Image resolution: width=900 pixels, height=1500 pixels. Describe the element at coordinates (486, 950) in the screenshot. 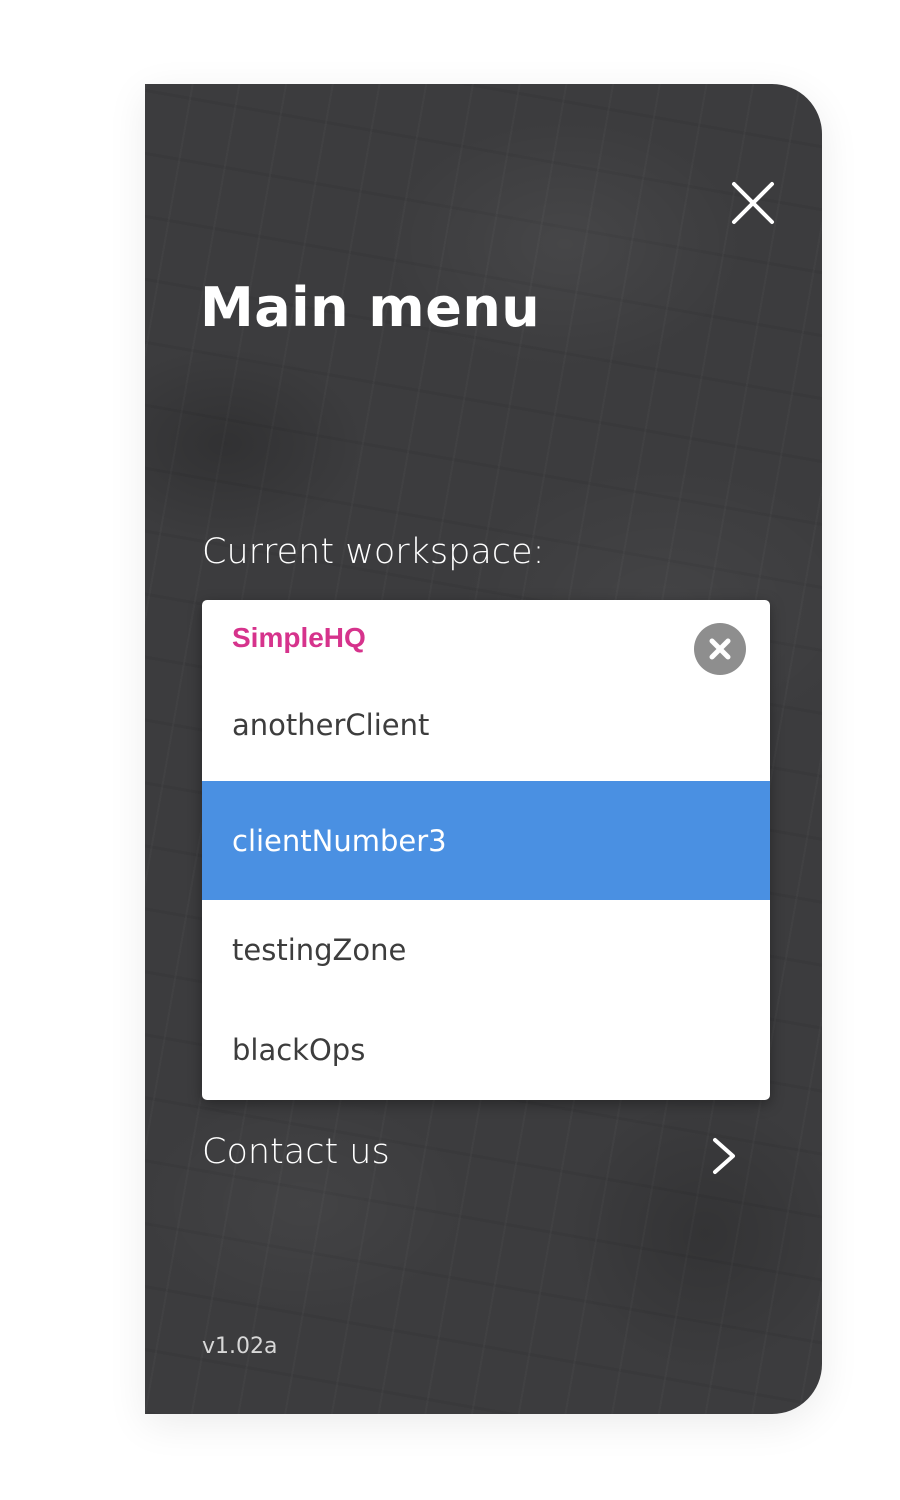

I see `workspace-option-testingzone: testingZone` at that location.